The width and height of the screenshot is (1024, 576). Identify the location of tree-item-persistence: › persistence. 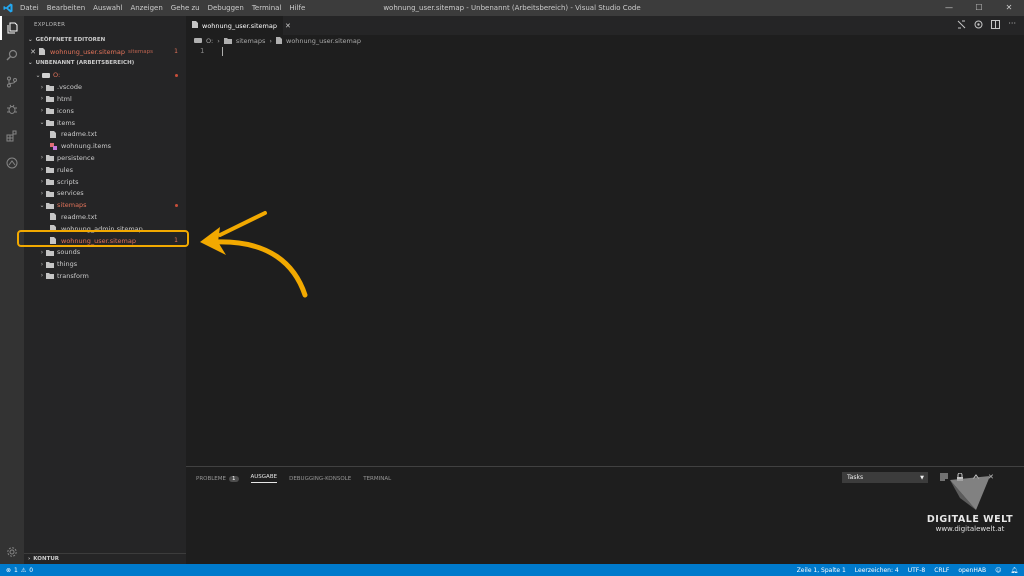
(105, 158).